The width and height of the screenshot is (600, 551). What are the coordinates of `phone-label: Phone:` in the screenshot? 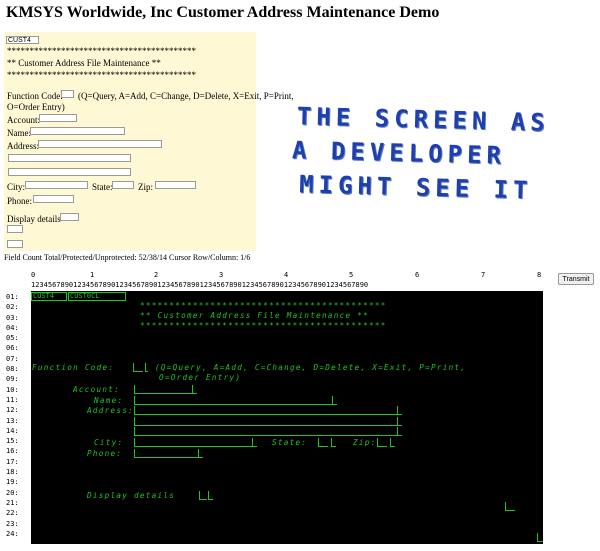 It's located at (20, 201).